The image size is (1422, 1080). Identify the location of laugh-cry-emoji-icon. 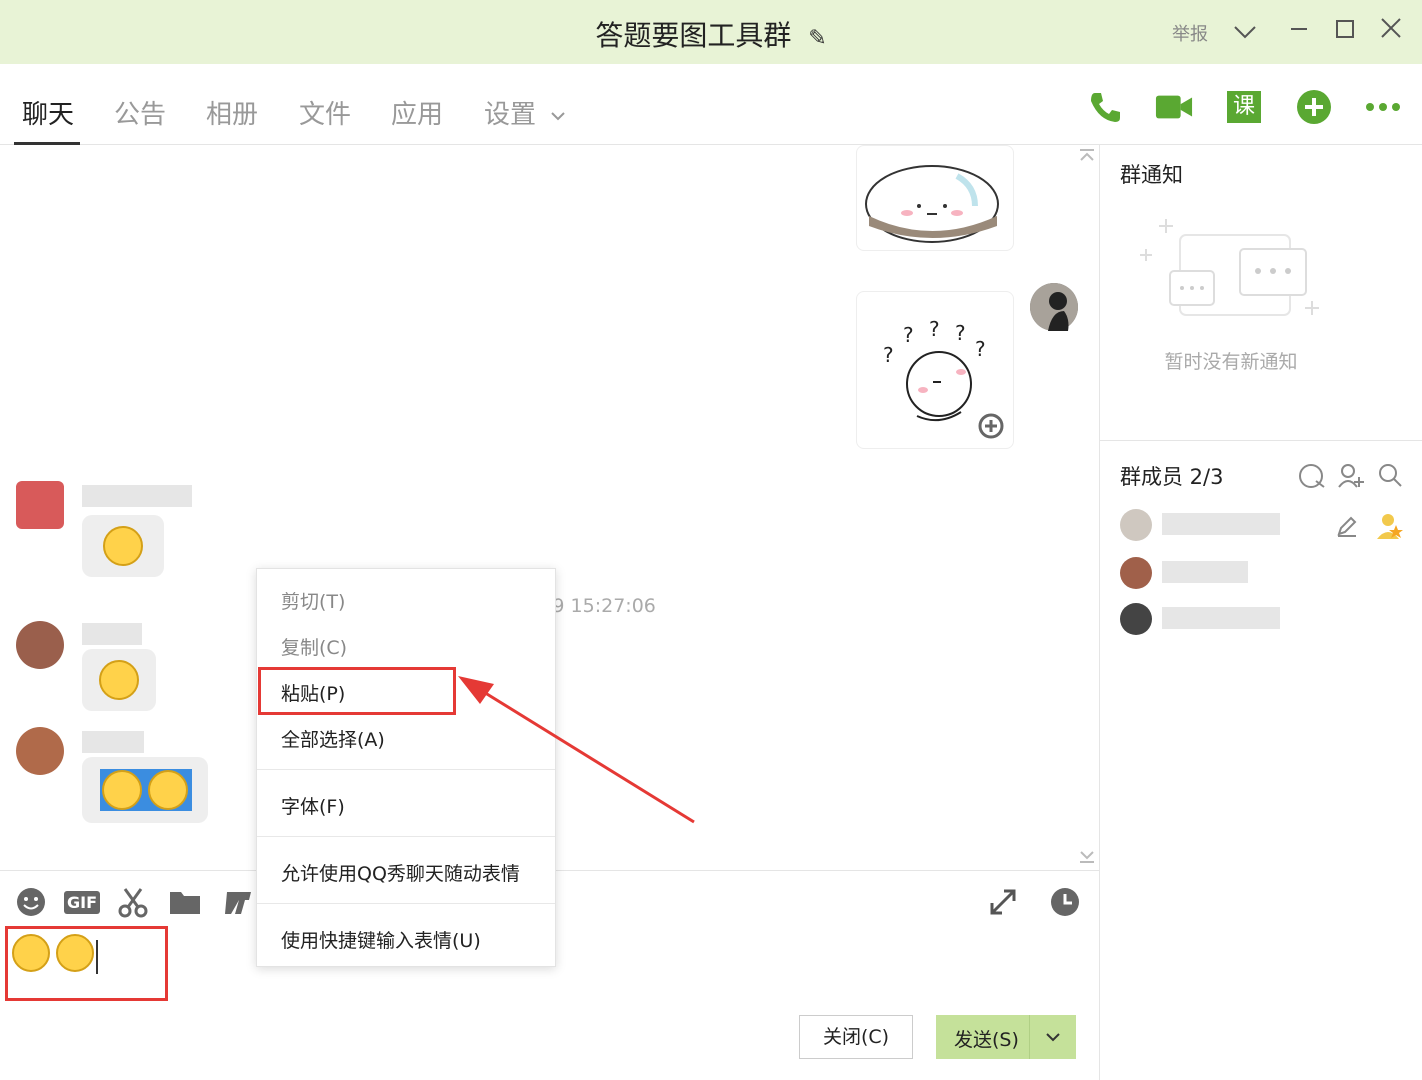
(119, 680).